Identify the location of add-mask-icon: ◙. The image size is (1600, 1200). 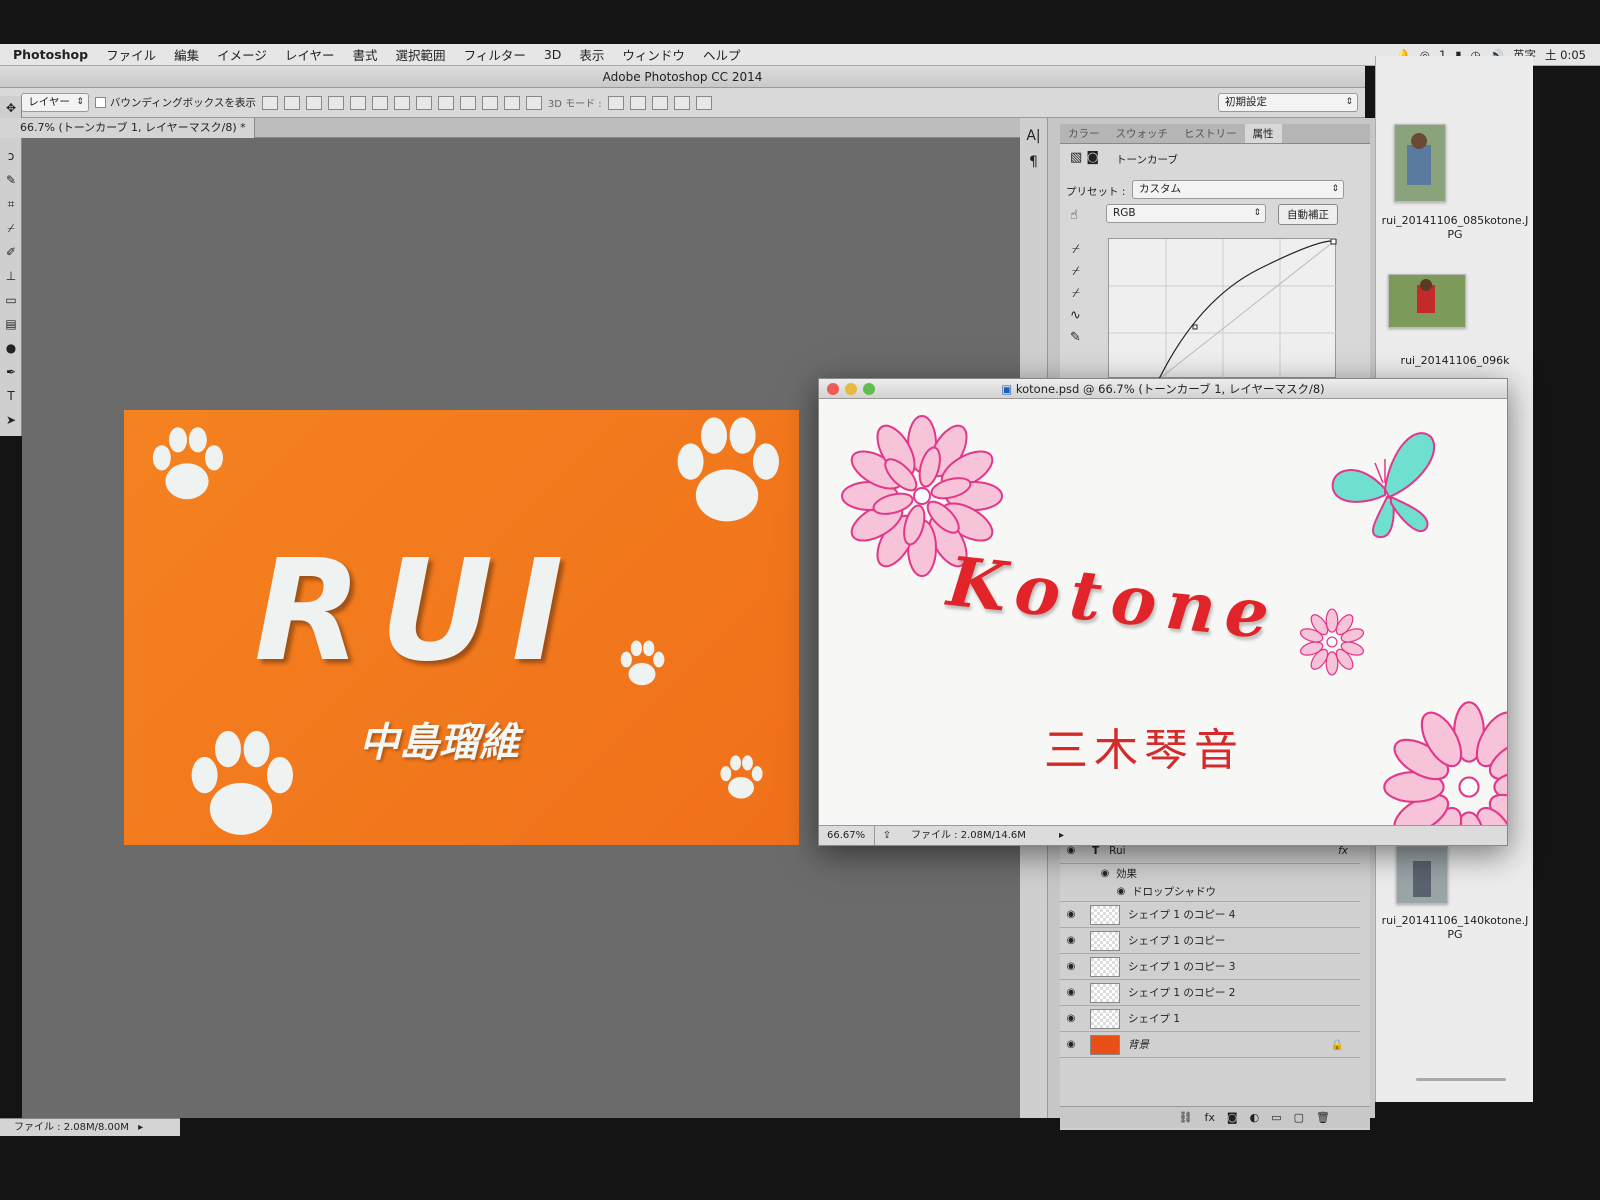
(1232, 1117).